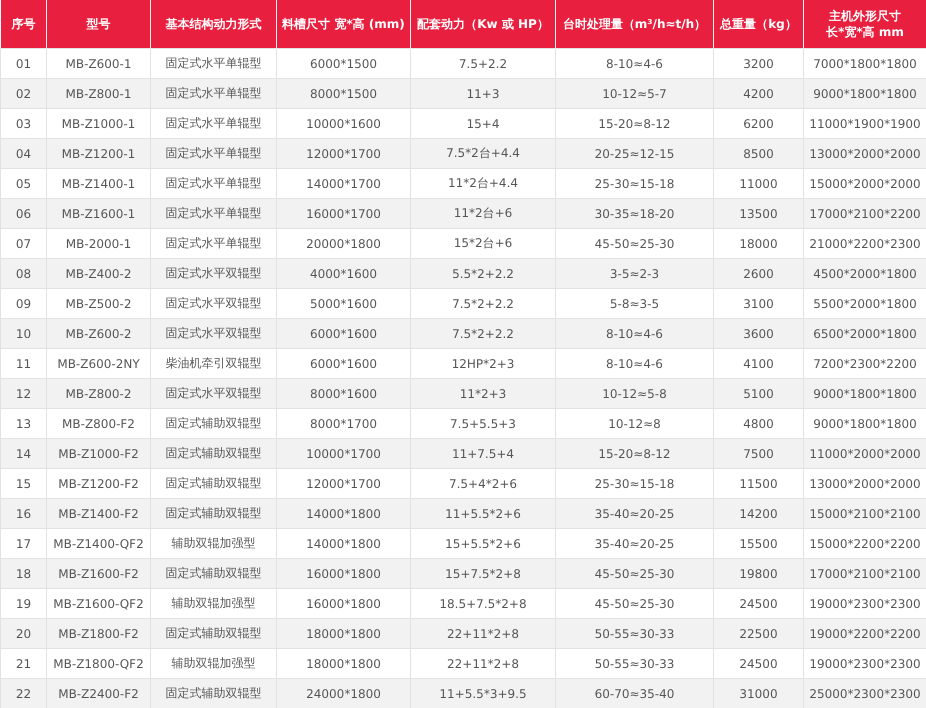 The height and width of the screenshot is (708, 926). I want to click on table-cell: 固定式水平单辊型, so click(213, 63).